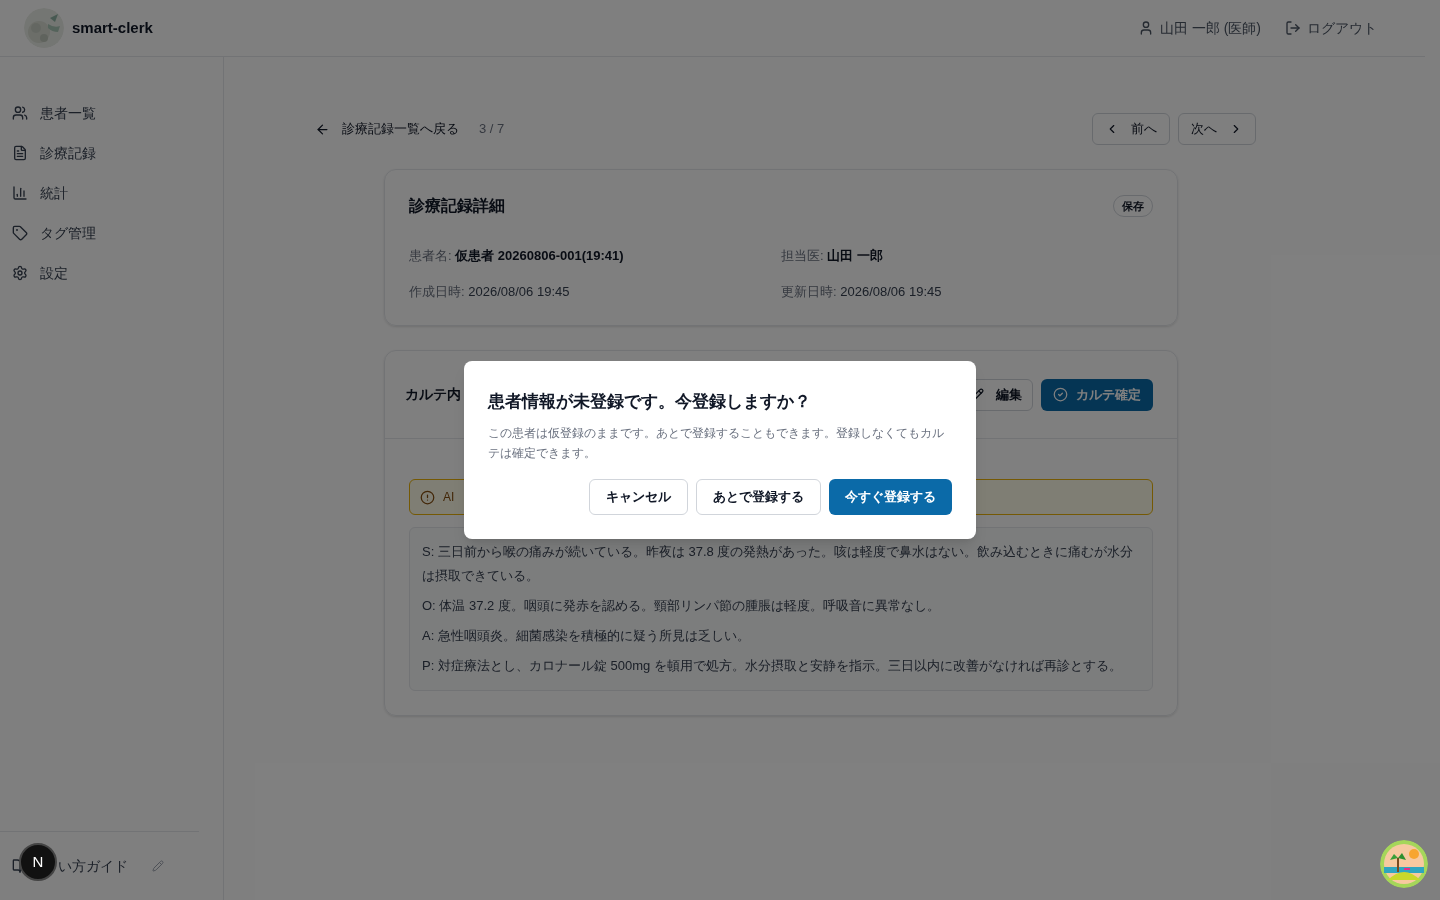  What do you see at coordinates (111, 273) in the screenshot?
I see `sidebar-item: 設定` at bounding box center [111, 273].